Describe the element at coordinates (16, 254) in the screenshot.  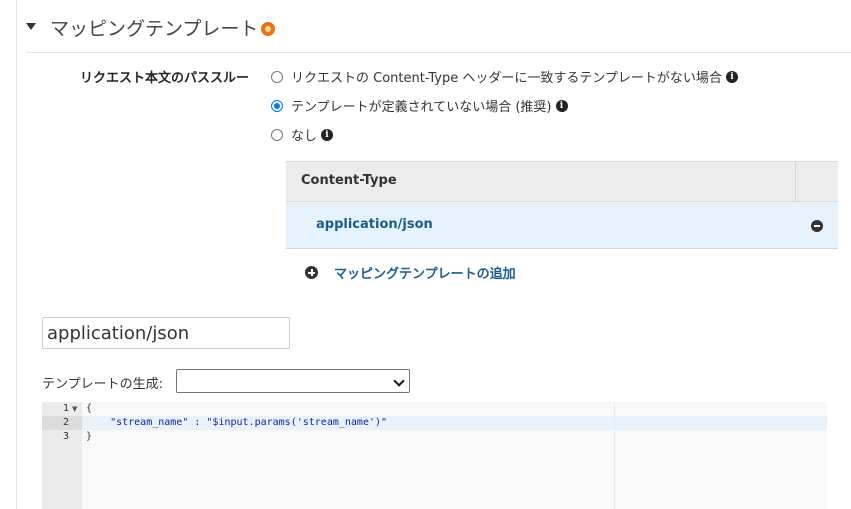
I see `left-border` at that location.